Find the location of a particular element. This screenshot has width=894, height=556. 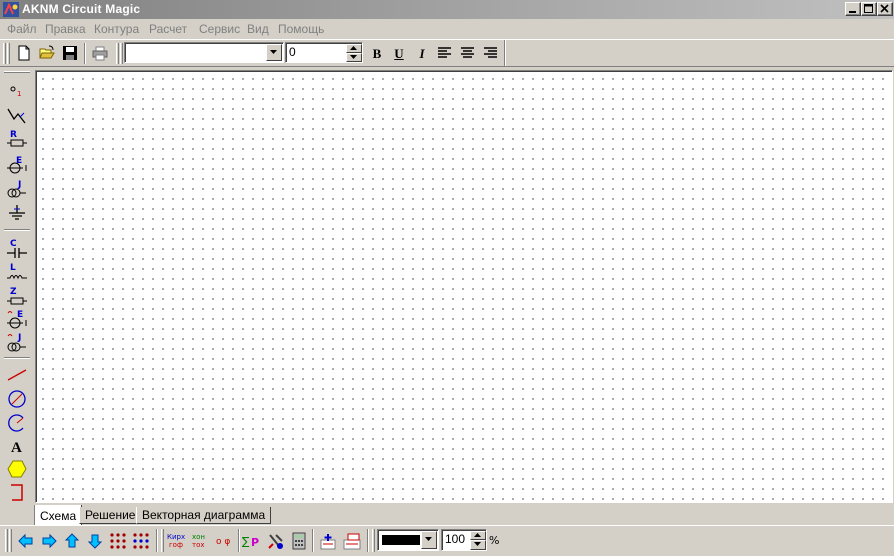

title-bar: AKNM Circuit Magic is located at coordinates (447, 9).